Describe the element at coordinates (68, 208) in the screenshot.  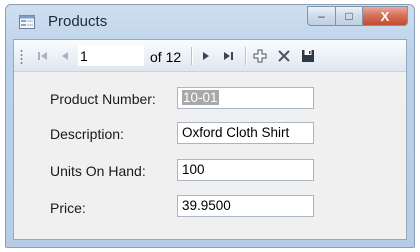
I see `price-label: Price:` at that location.